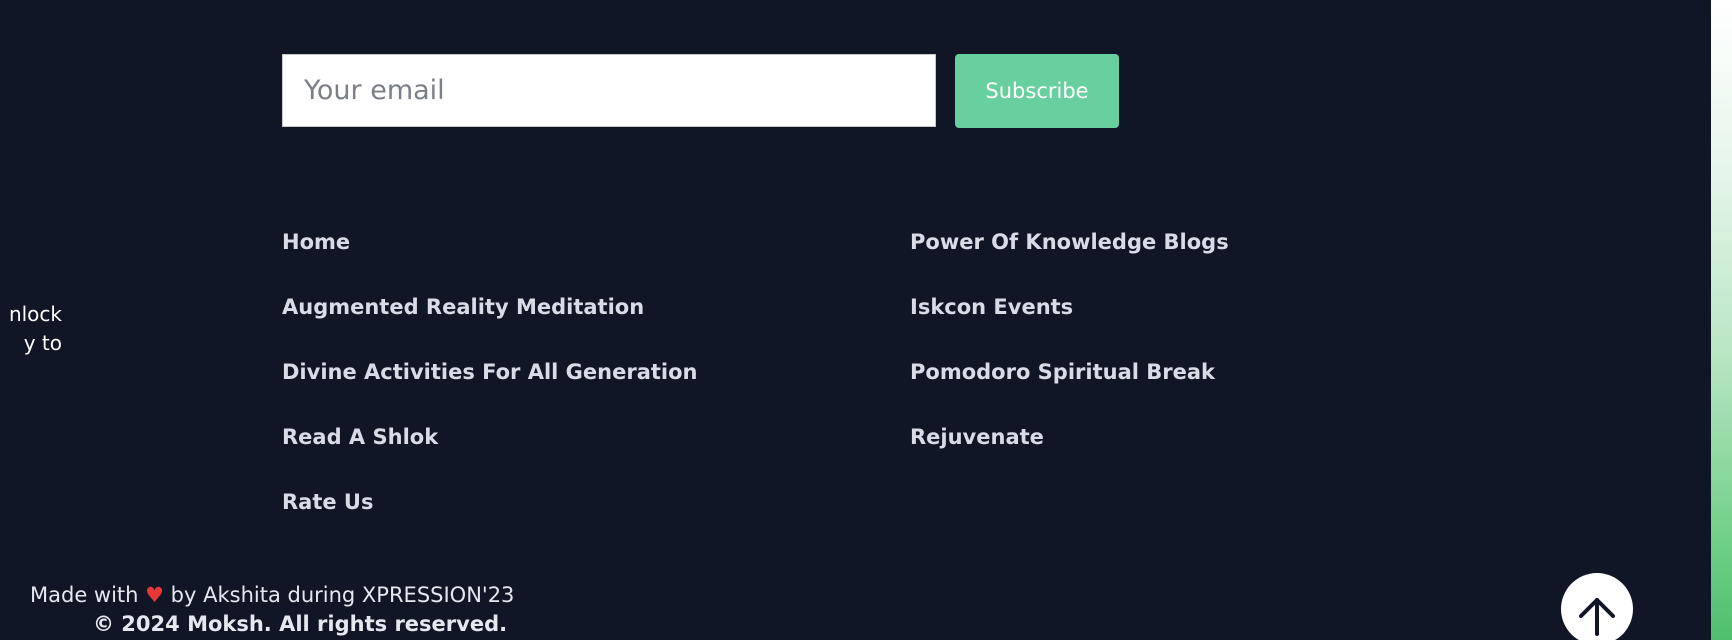 The image size is (1732, 640). Describe the element at coordinates (991, 307) in the screenshot. I see `footer-link-iskcon-events: Iskcon Events` at that location.